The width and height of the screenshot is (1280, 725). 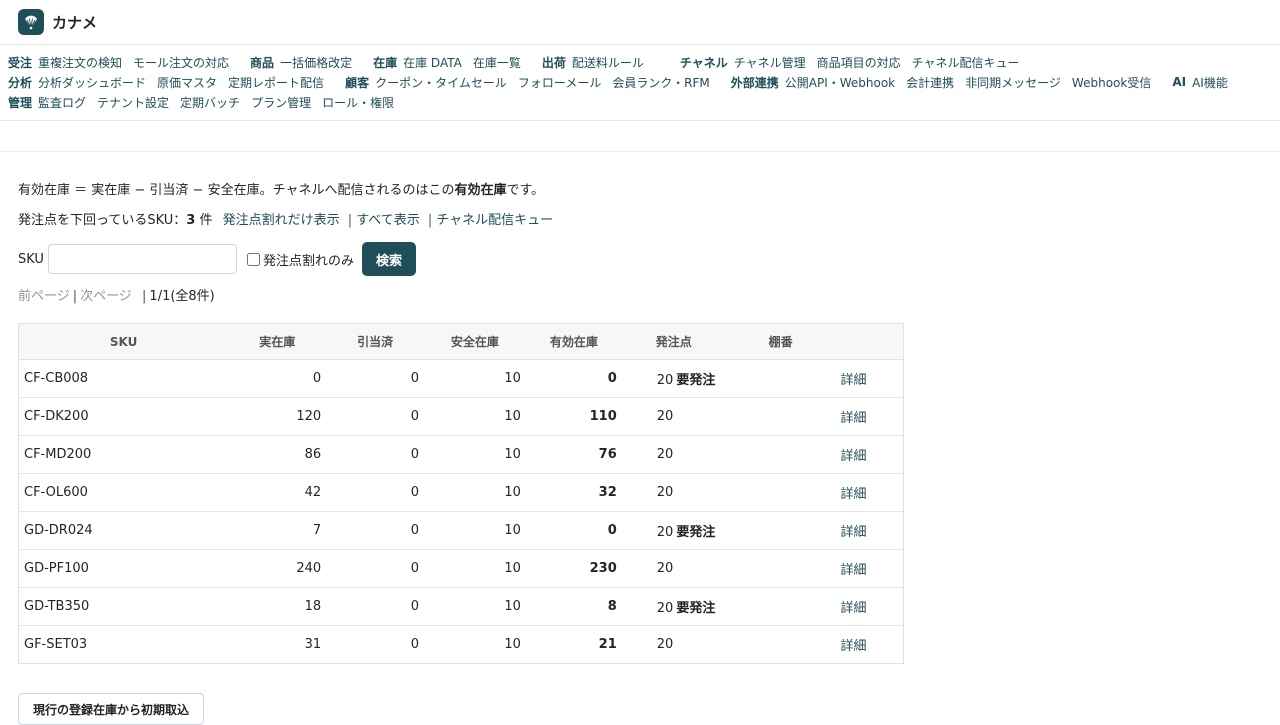 What do you see at coordinates (102, 220) in the screenshot?
I see `reorder-prefix: 発注点を下回っているSKU：` at bounding box center [102, 220].